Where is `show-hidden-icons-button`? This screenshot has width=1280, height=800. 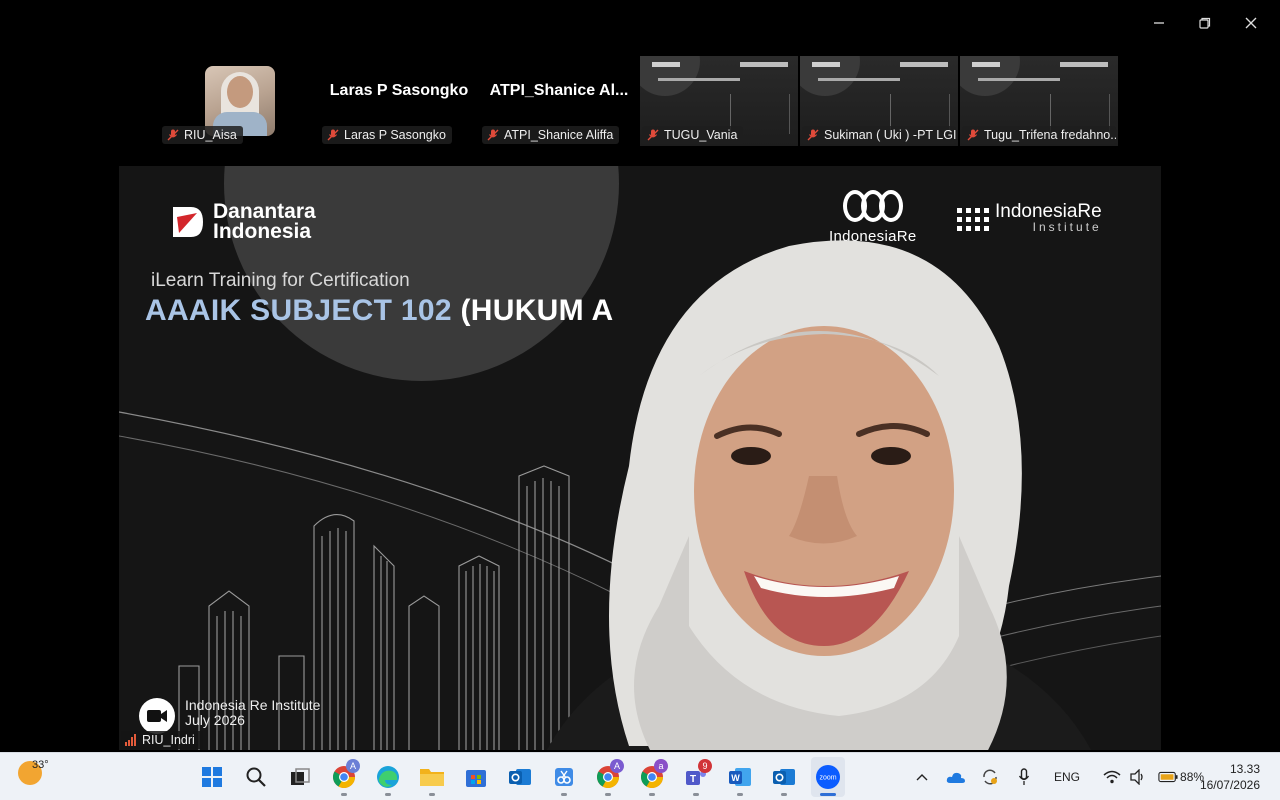 show-hidden-icons-button is located at coordinates (922, 777).